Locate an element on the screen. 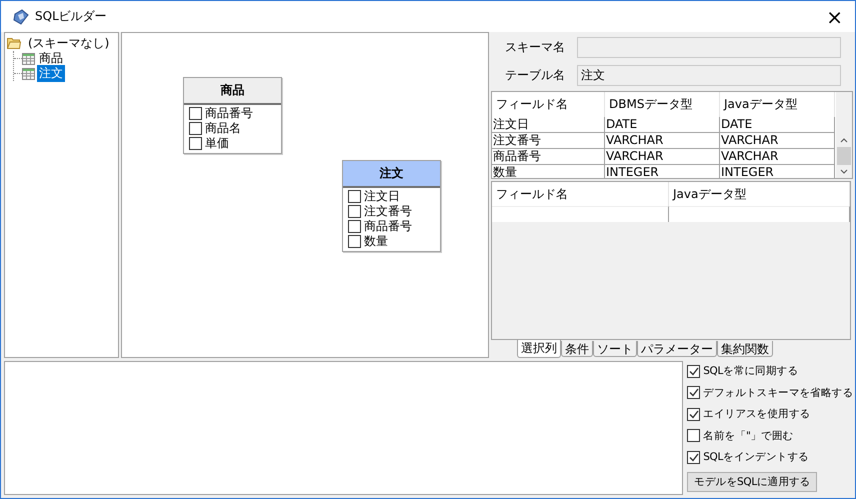 Image resolution: width=856 pixels, height=499 pixels. table-cell: 注文日 is located at coordinates (548, 125).